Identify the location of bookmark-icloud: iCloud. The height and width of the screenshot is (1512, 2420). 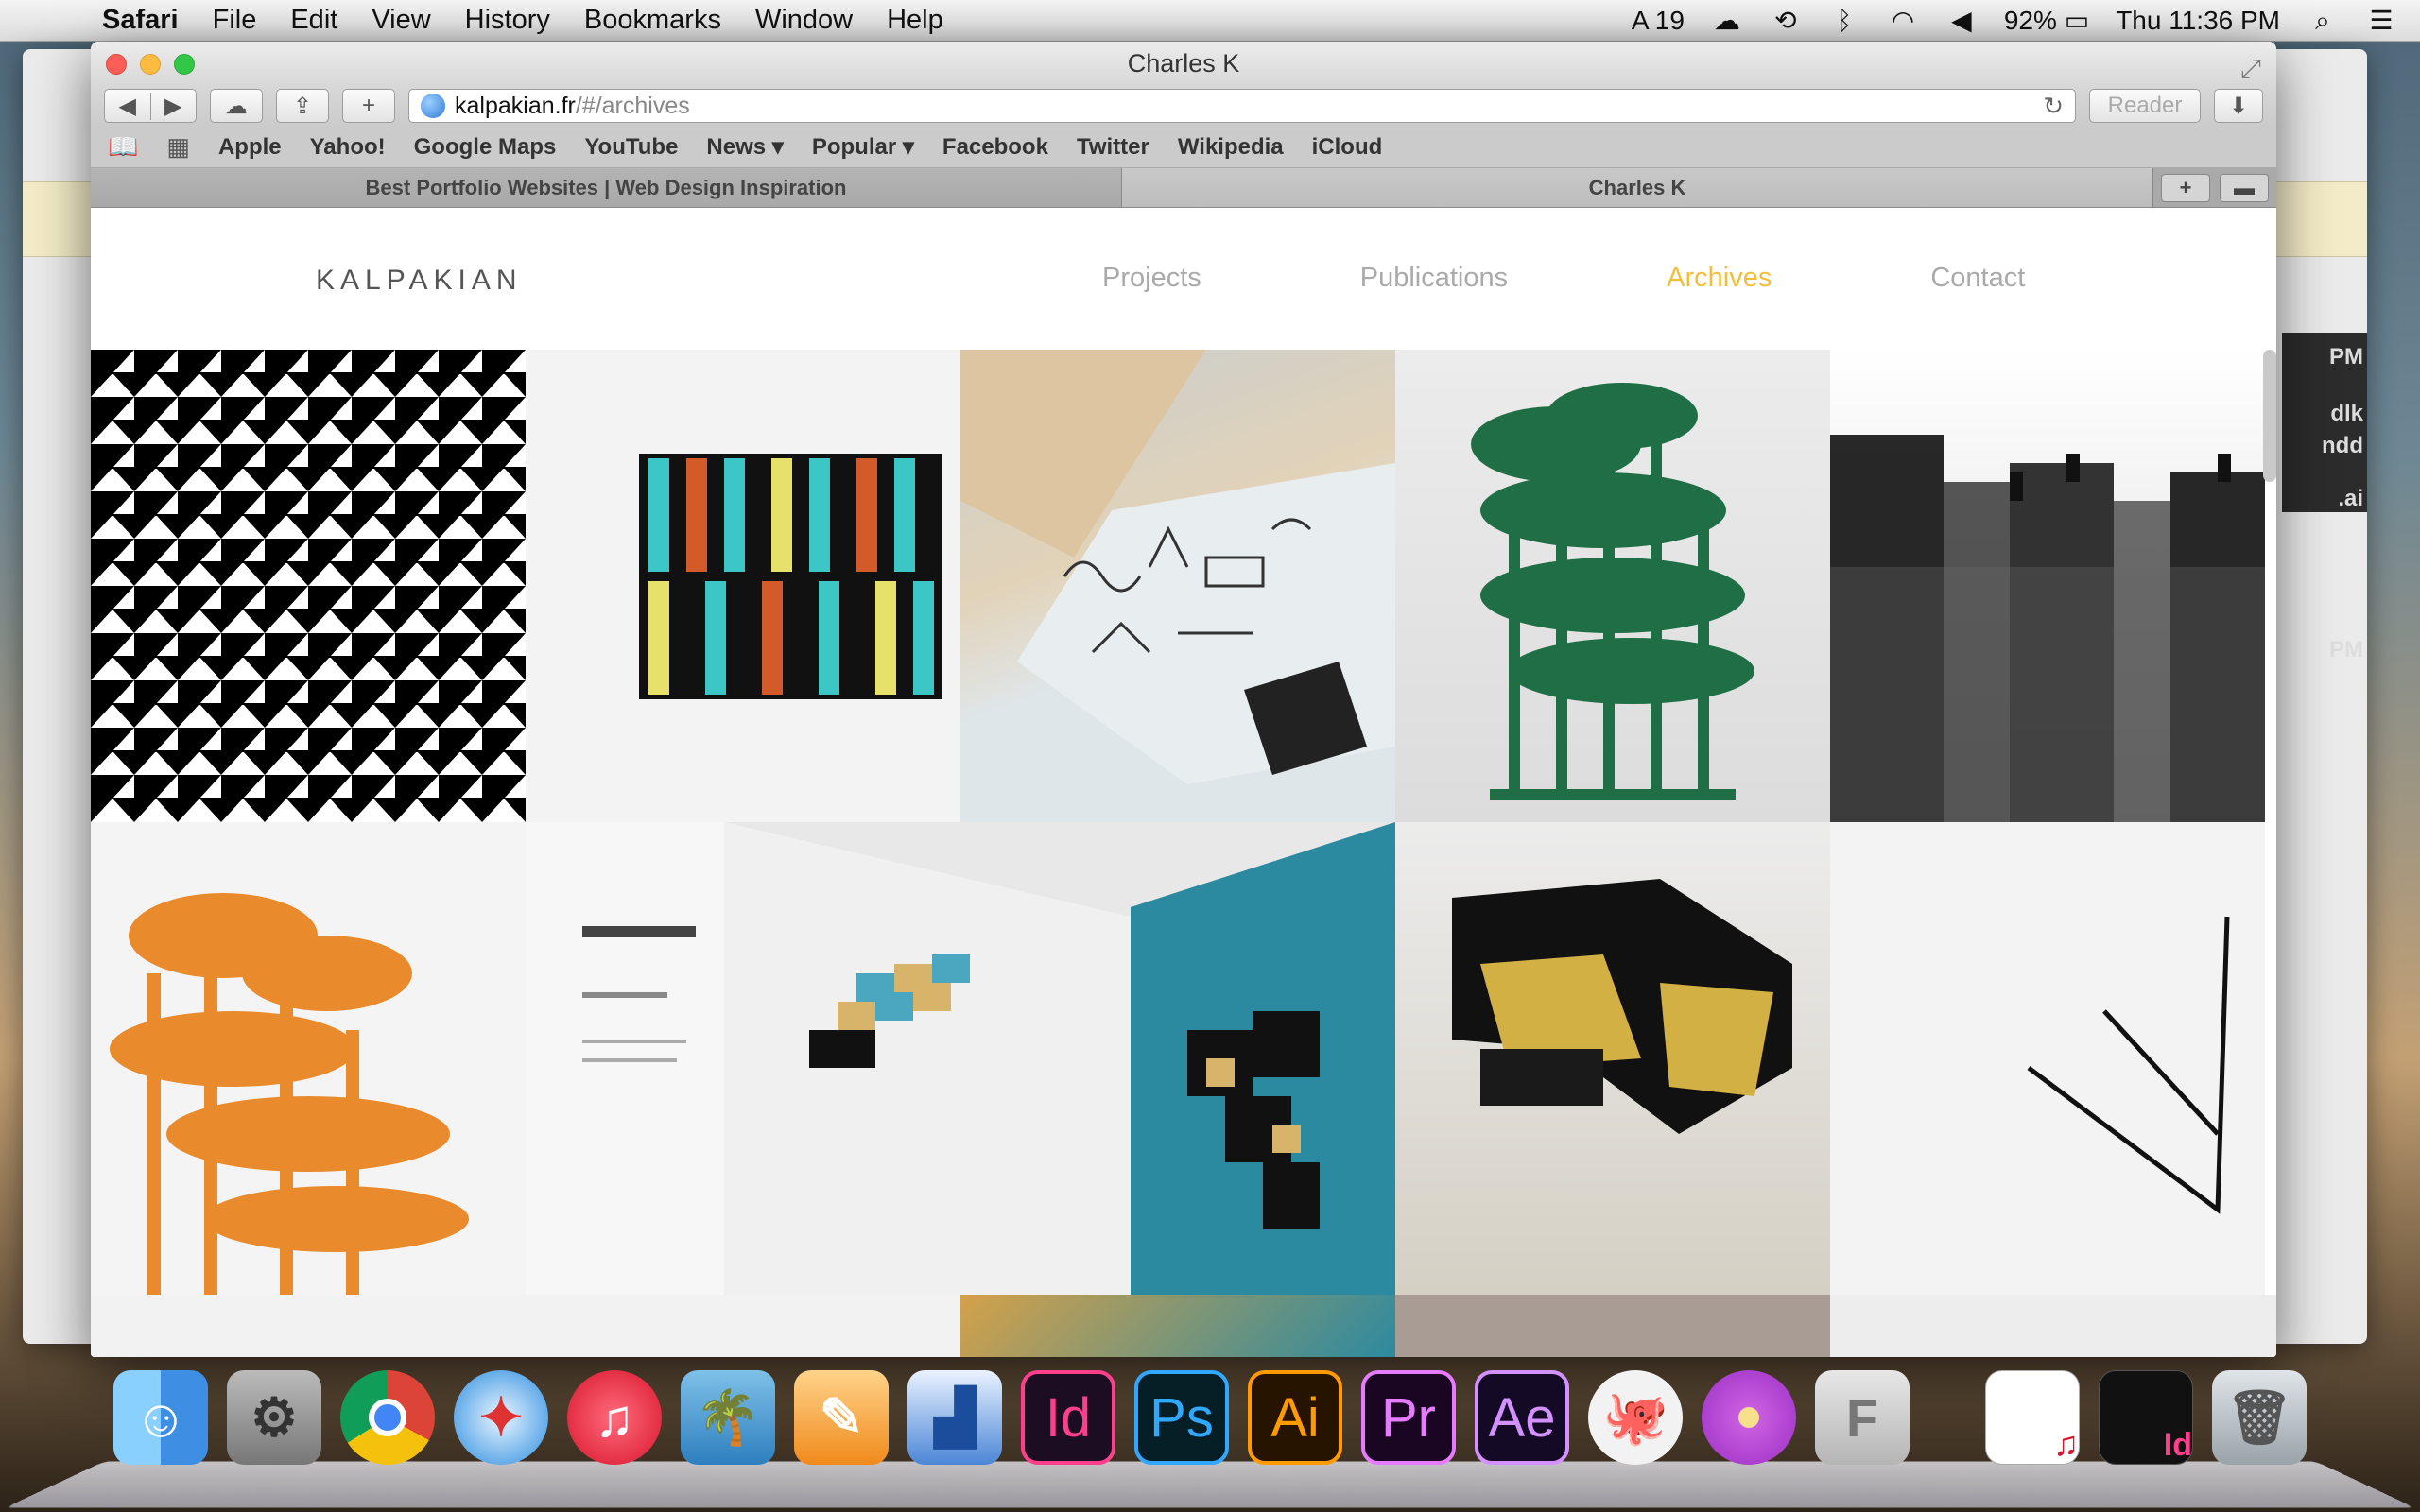
(1347, 147).